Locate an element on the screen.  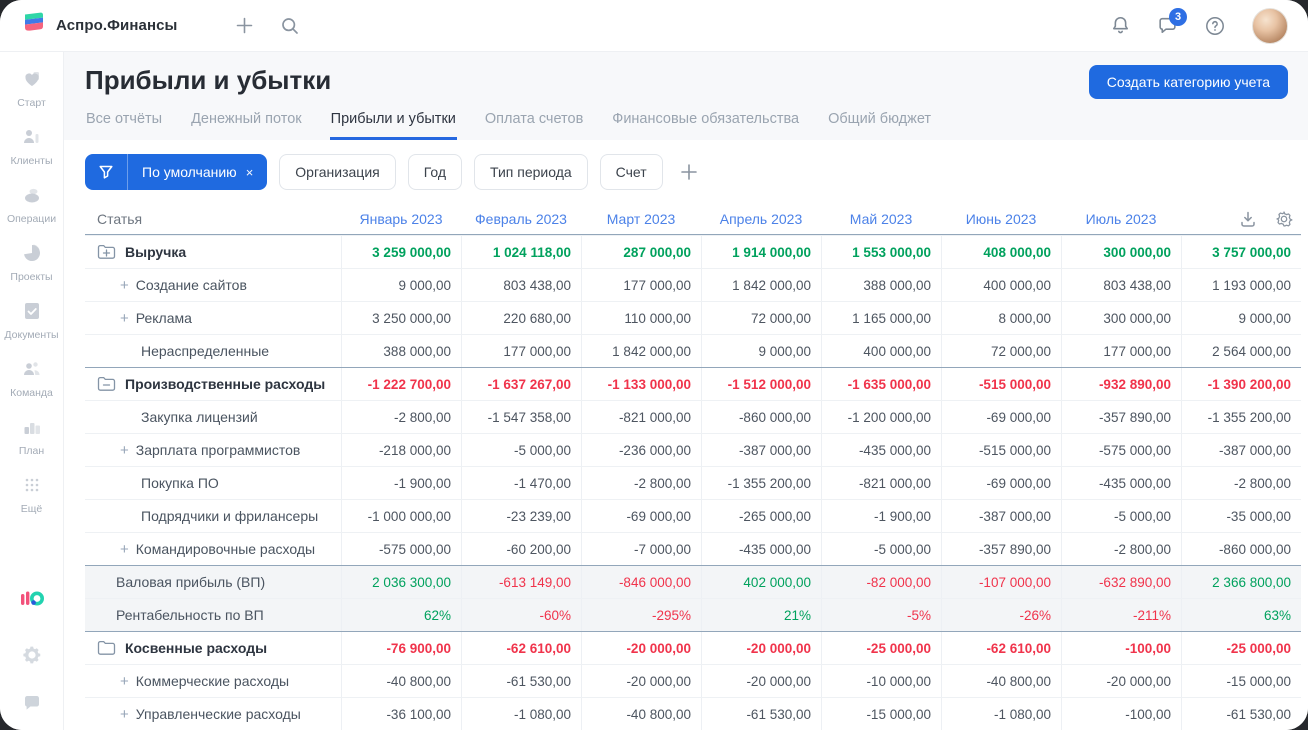
row-label: + Управленческие расходы is located at coordinates (213, 714).